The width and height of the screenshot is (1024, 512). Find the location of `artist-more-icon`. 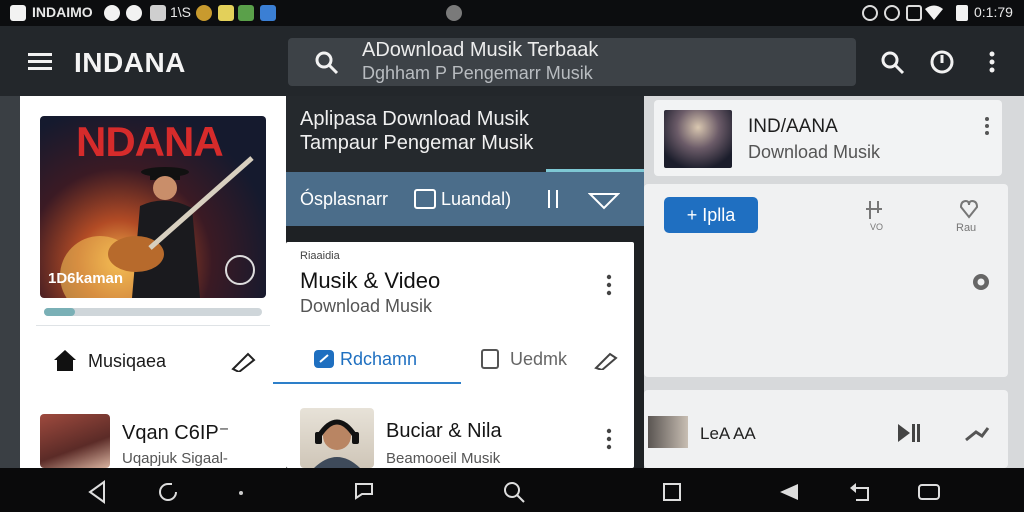

artist-more-icon is located at coordinates (987, 126).